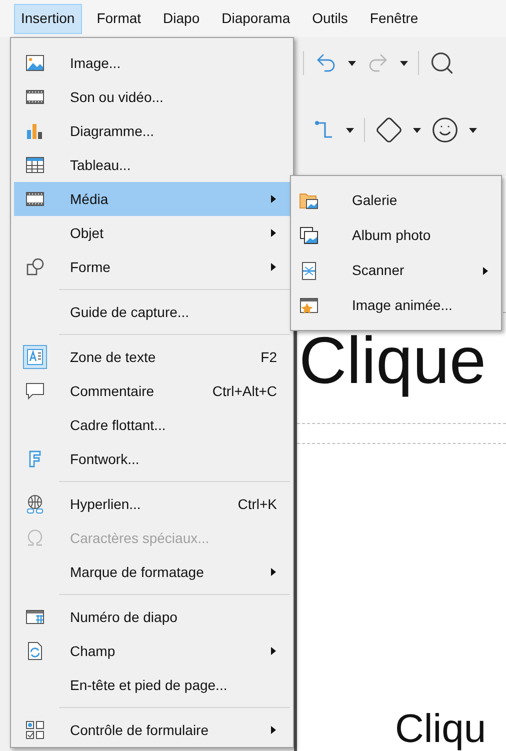  I want to click on menu-bar-item: Format, so click(119, 19).